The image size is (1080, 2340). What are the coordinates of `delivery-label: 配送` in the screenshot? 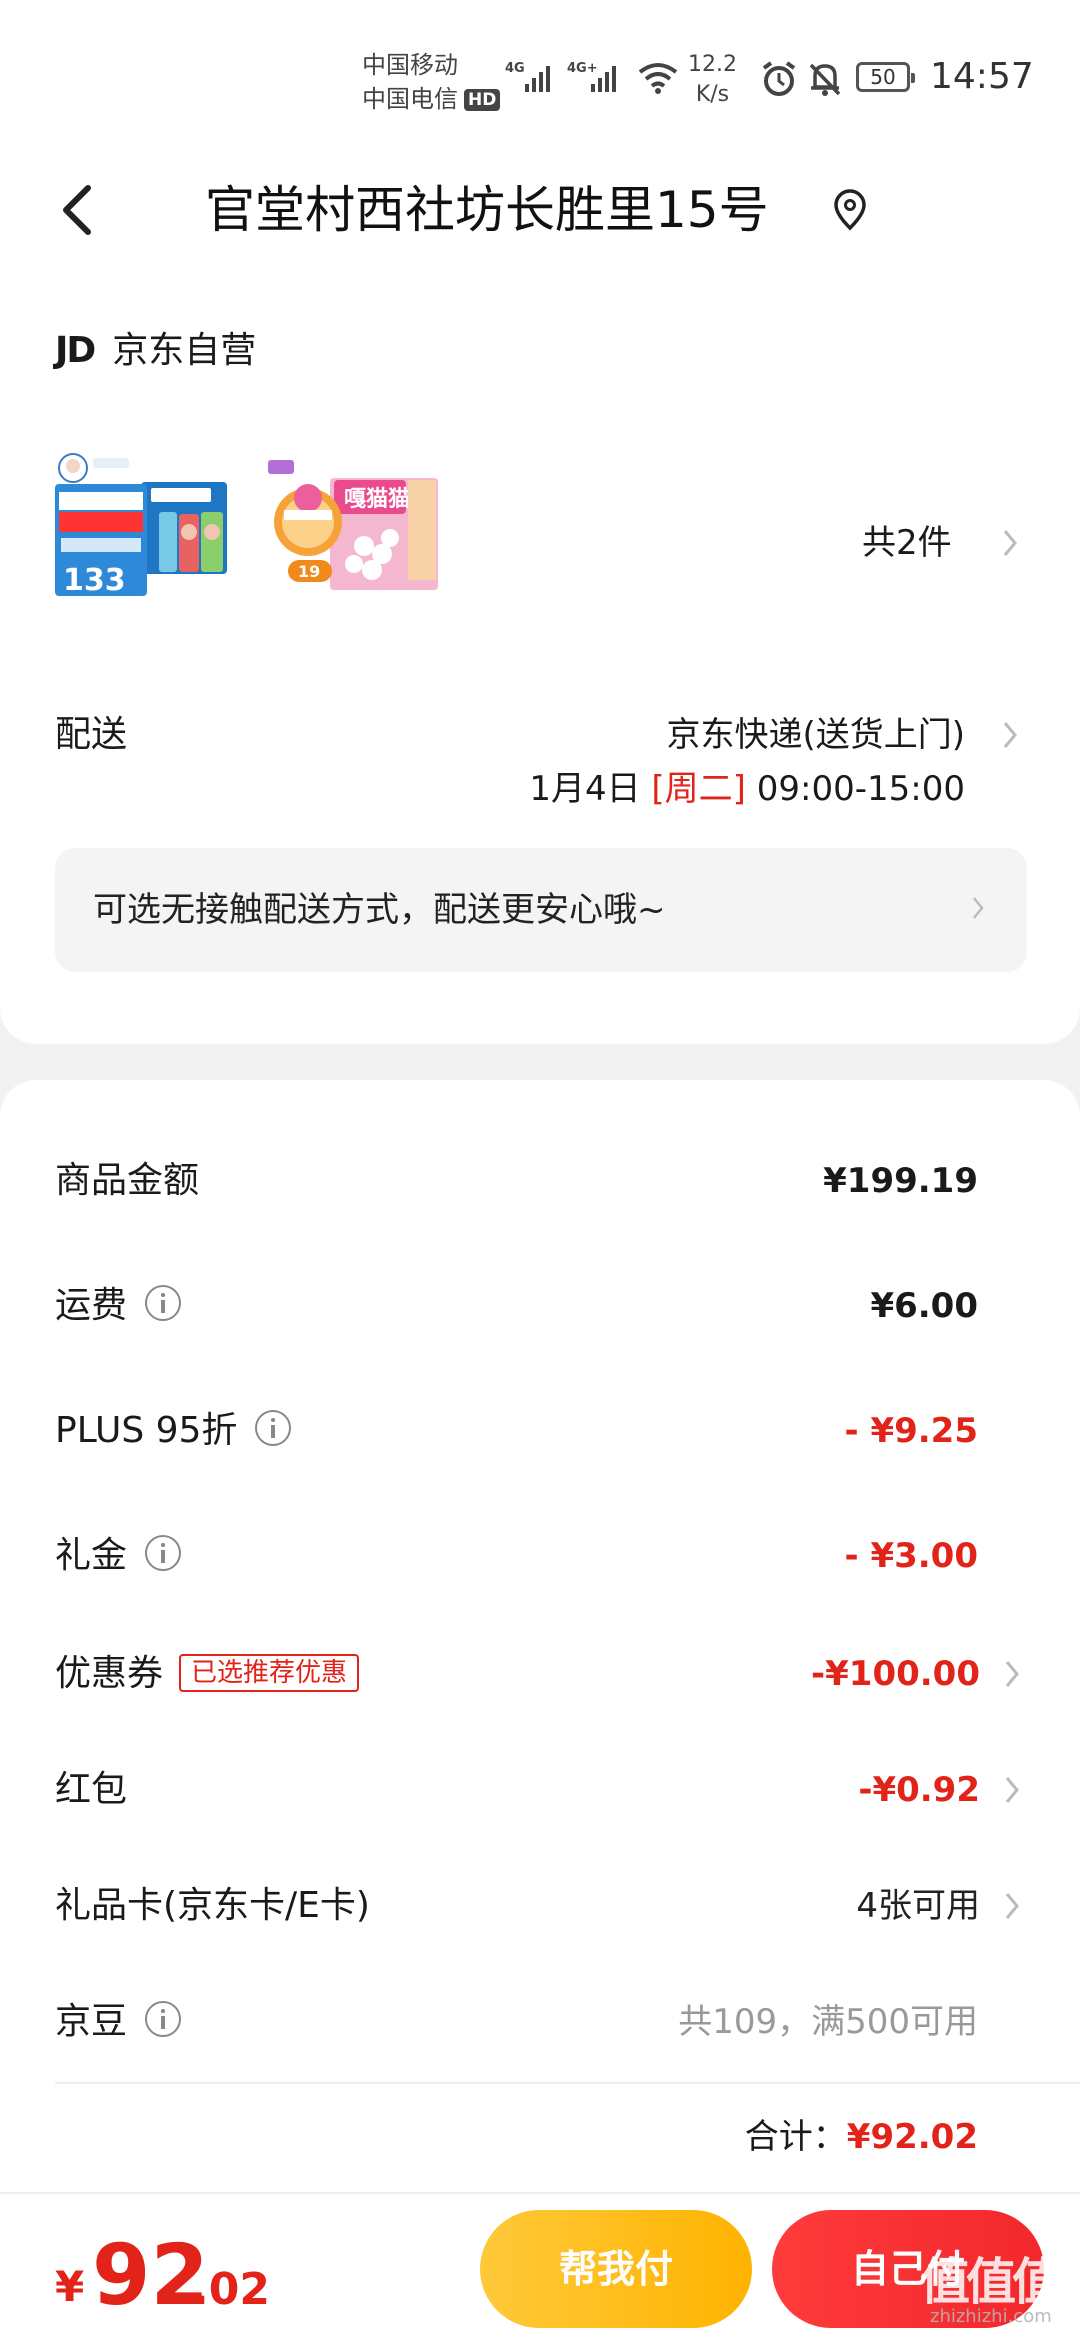 It's located at (91, 734).